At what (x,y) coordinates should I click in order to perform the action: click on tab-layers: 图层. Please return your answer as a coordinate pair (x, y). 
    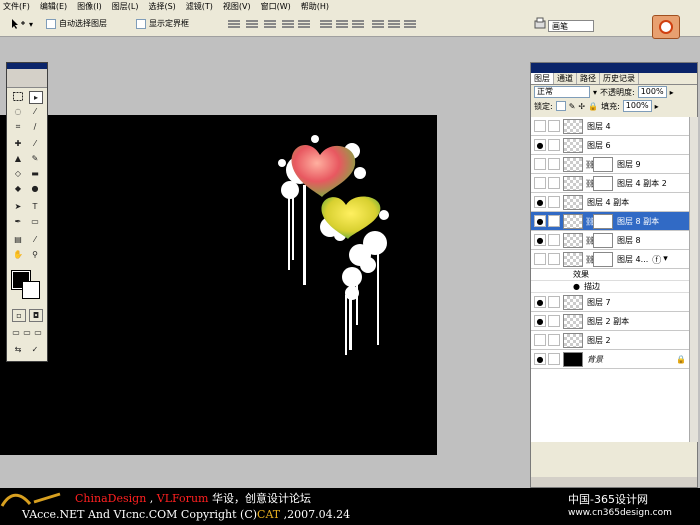
    Looking at the image, I should click on (542, 78).